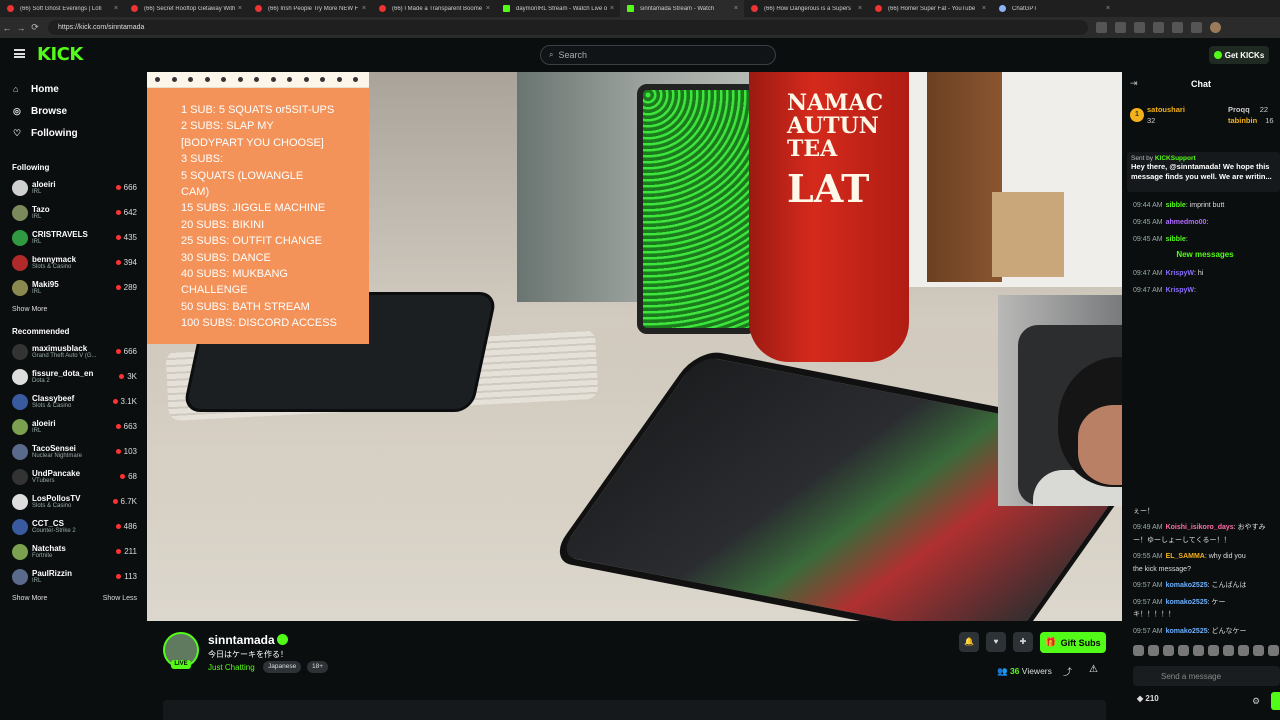  Describe the element at coordinates (1093, 669) in the screenshot. I see `report-icon: ⚠` at that location.